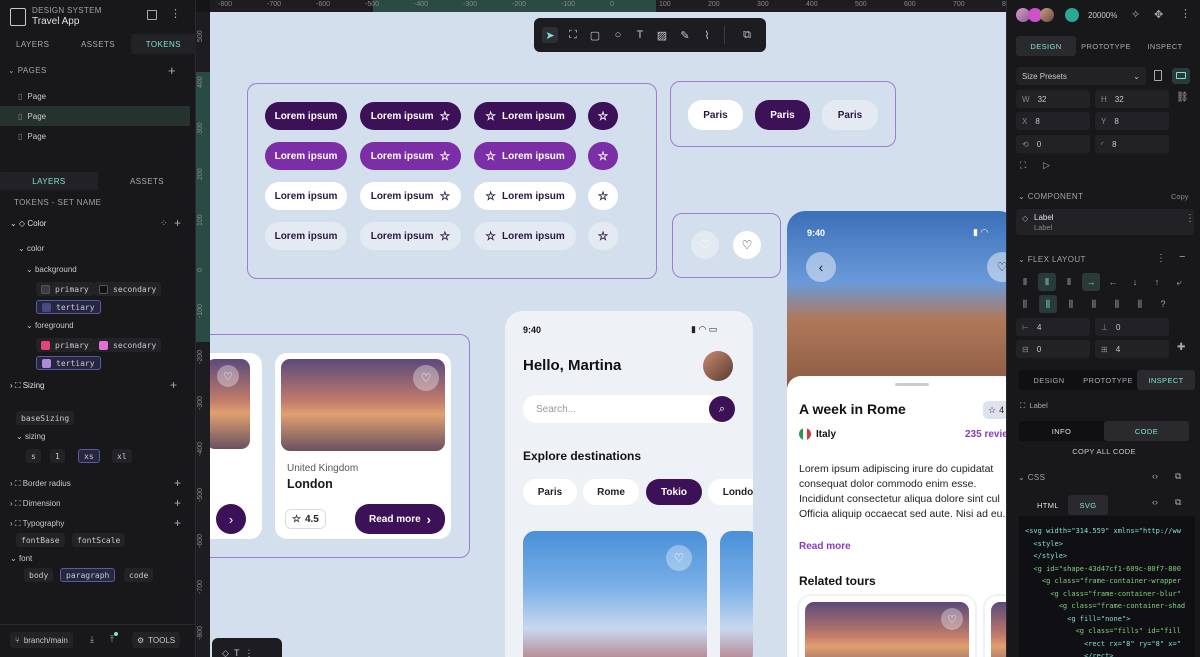 This screenshot has height=657, width=1200. Describe the element at coordinates (1091, 282) in the screenshot. I see `direction-right-icon: →` at that location.